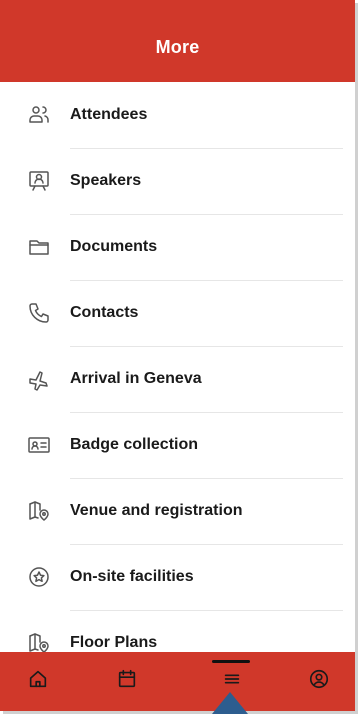 This screenshot has height=715, width=360. What do you see at coordinates (177, 181) in the screenshot?
I see `menu-item-speakers: Speakers` at bounding box center [177, 181].